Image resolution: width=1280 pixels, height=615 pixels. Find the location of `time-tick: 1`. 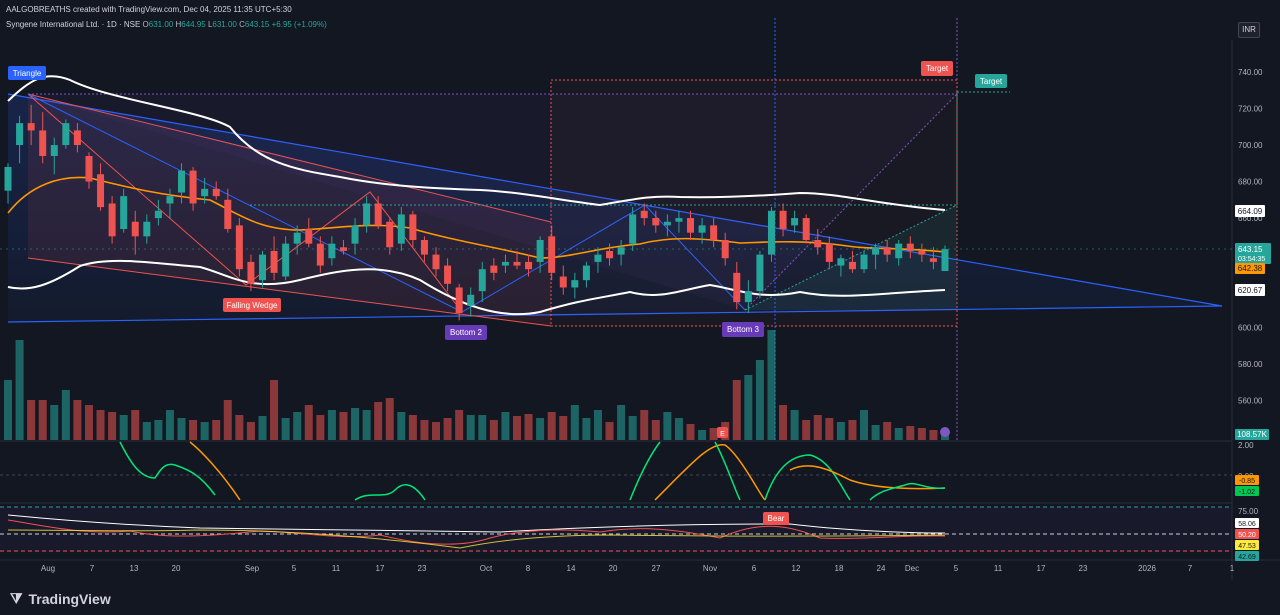

time-tick: 1 is located at coordinates (1232, 568).